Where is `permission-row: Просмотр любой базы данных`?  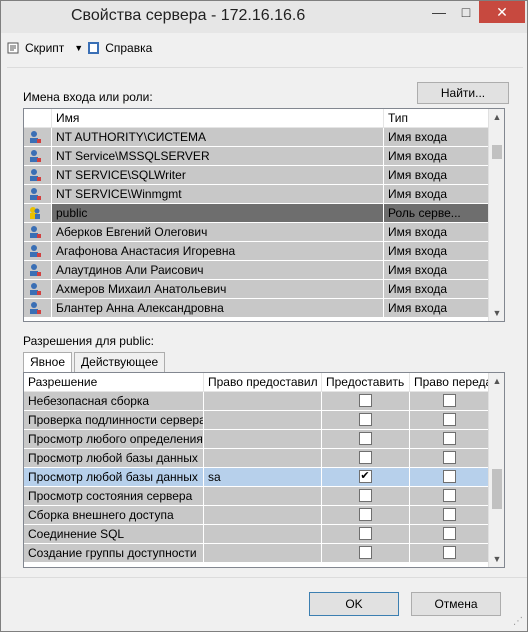
permission-row: Просмотр любой базы данных is located at coordinates (257, 458).